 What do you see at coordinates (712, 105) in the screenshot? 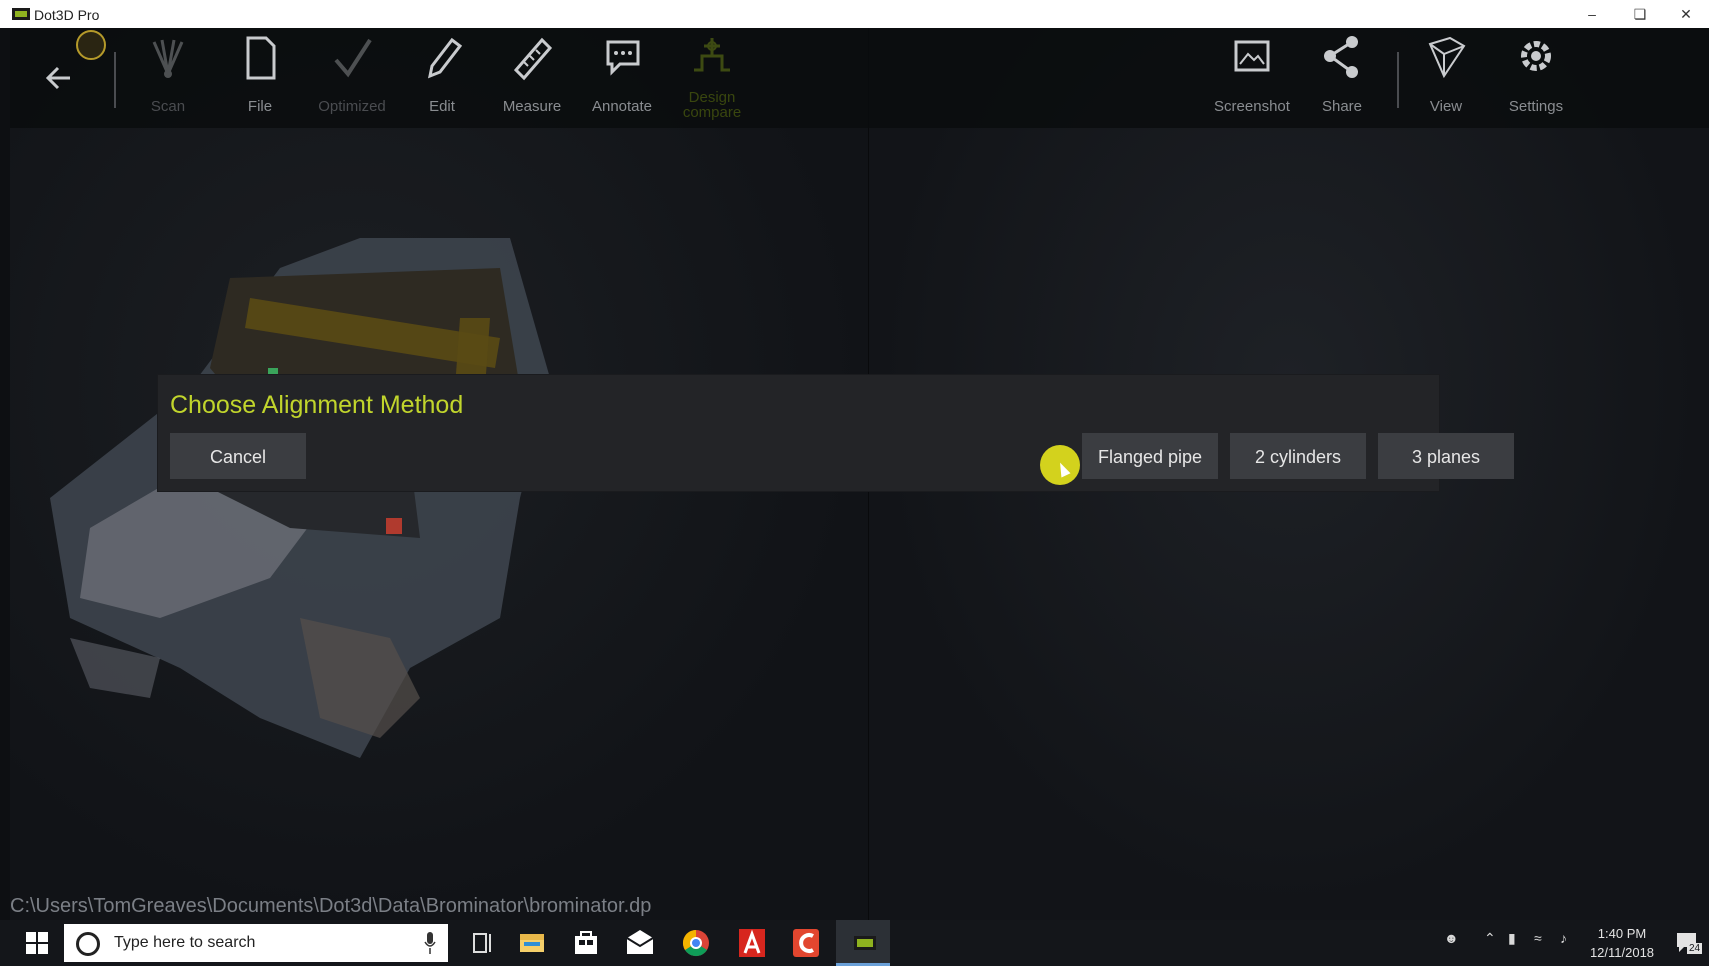
I see `design-compare-label: Design compare` at bounding box center [712, 105].